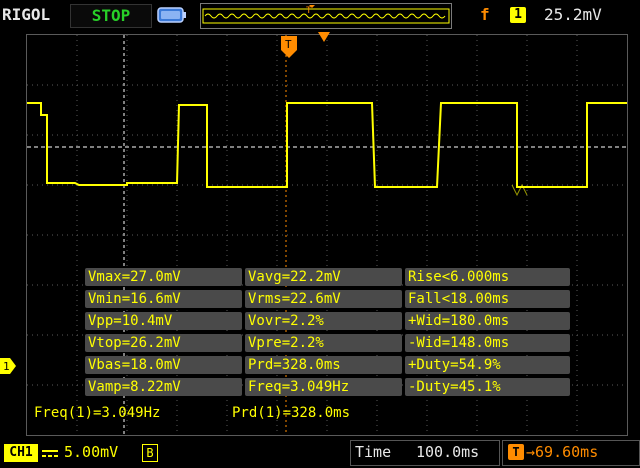  I want to click on meas-neg-duty: -Duty=45.1%, so click(487, 387).